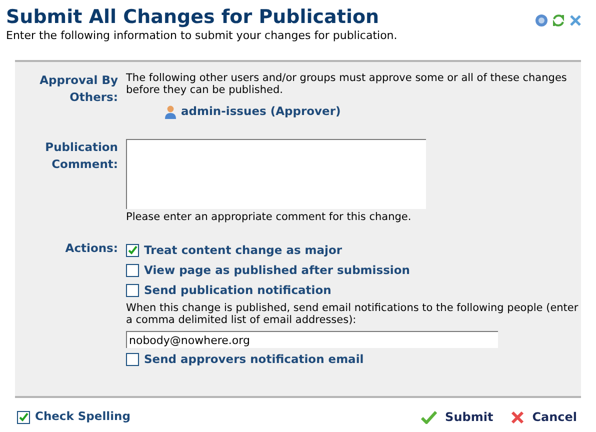 Image resolution: width=596 pixels, height=432 pixels. I want to click on page-subtitle: Enter the following information to submit your changes for publication., so click(201, 36).